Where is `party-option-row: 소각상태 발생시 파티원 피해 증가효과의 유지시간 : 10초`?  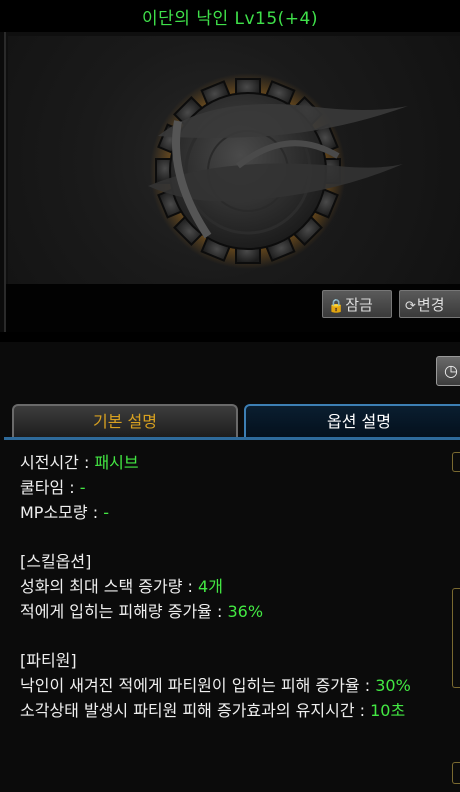
party-option-row: 소각상태 발생시 파티원 피해 증가효과의 유지시간 : 10초 is located at coordinates (230, 710).